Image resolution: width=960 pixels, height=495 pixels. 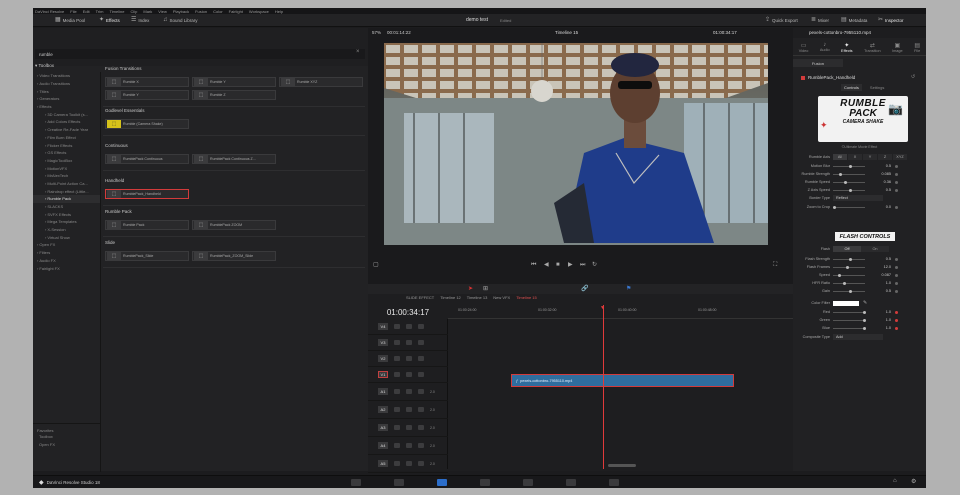 I want to click on track-name: A4, so click(x=383, y=445).